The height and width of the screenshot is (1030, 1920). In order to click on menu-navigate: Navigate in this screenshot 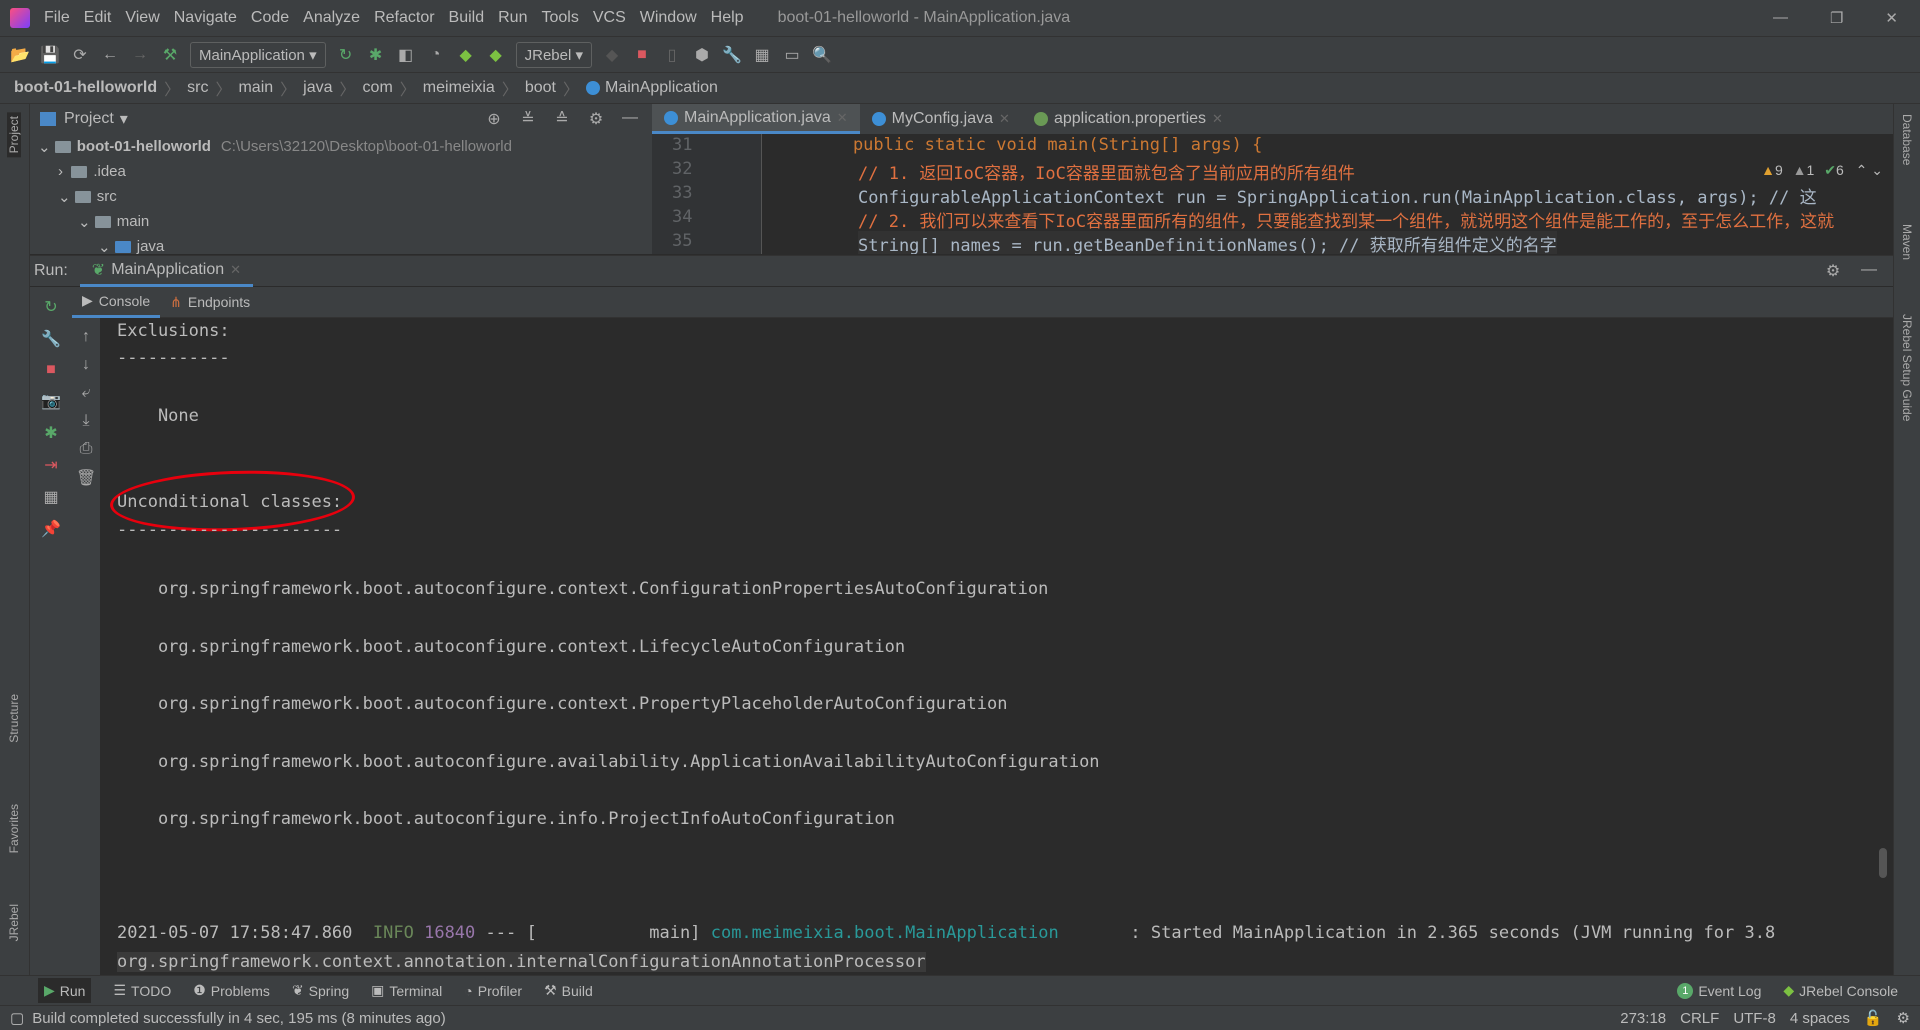, I will do `click(205, 18)`.